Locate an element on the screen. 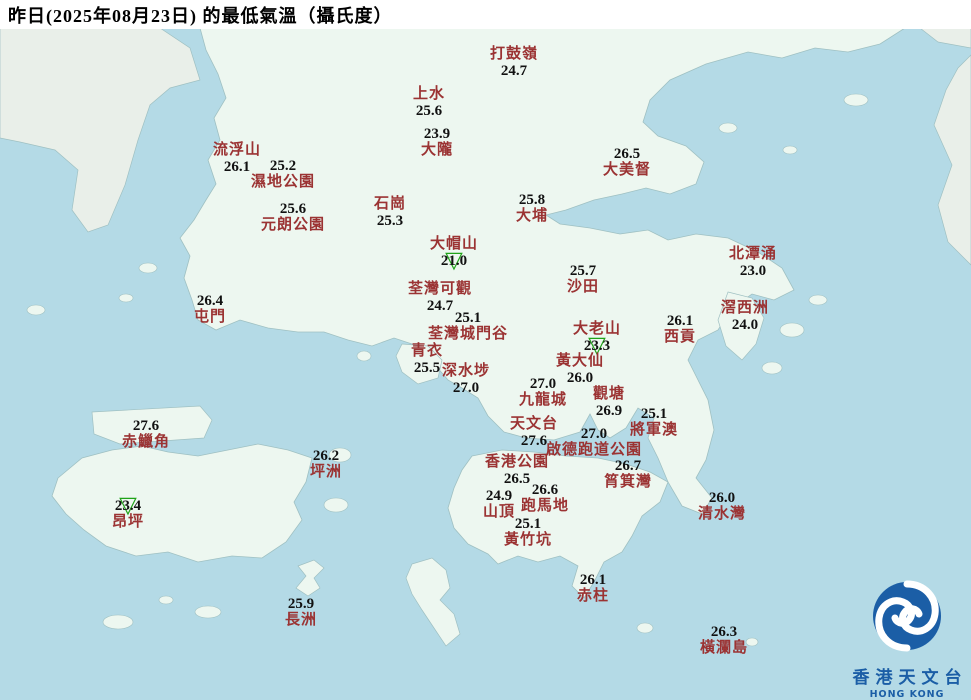 The image size is (971, 700). hko-logo-name-english: HONG KONG OBSERVATORY is located at coordinates (907, 694).